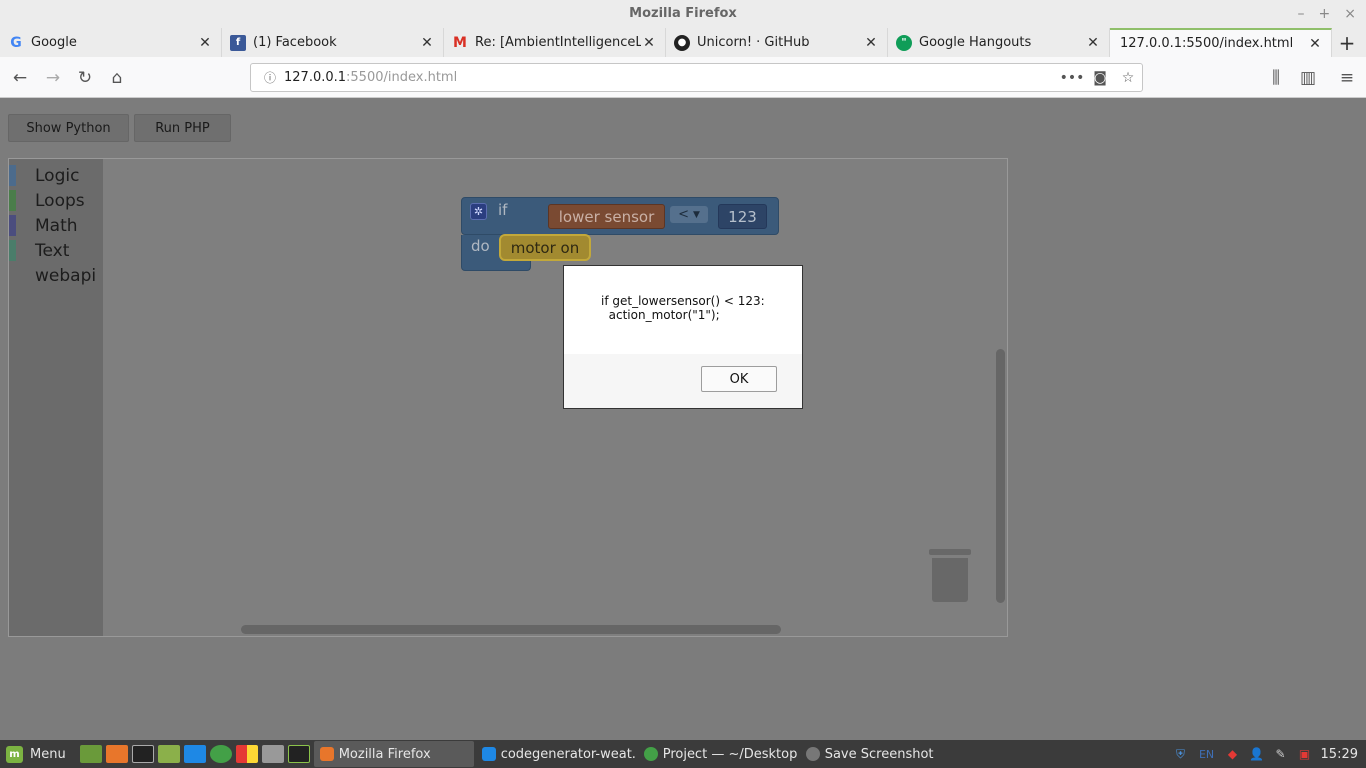 The image size is (1366, 768). Describe the element at coordinates (1276, 78) in the screenshot. I see `library-icon: ⫼` at that location.